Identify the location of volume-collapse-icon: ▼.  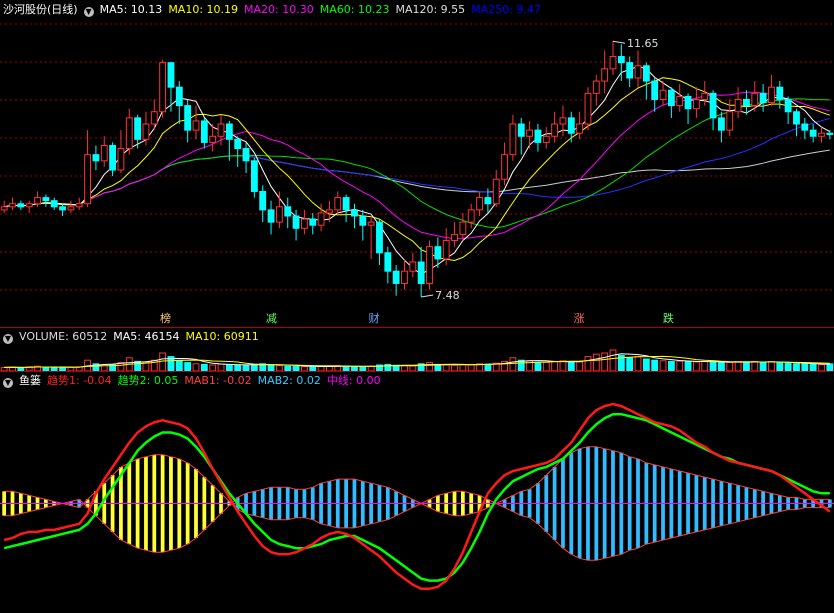
(8, 339).